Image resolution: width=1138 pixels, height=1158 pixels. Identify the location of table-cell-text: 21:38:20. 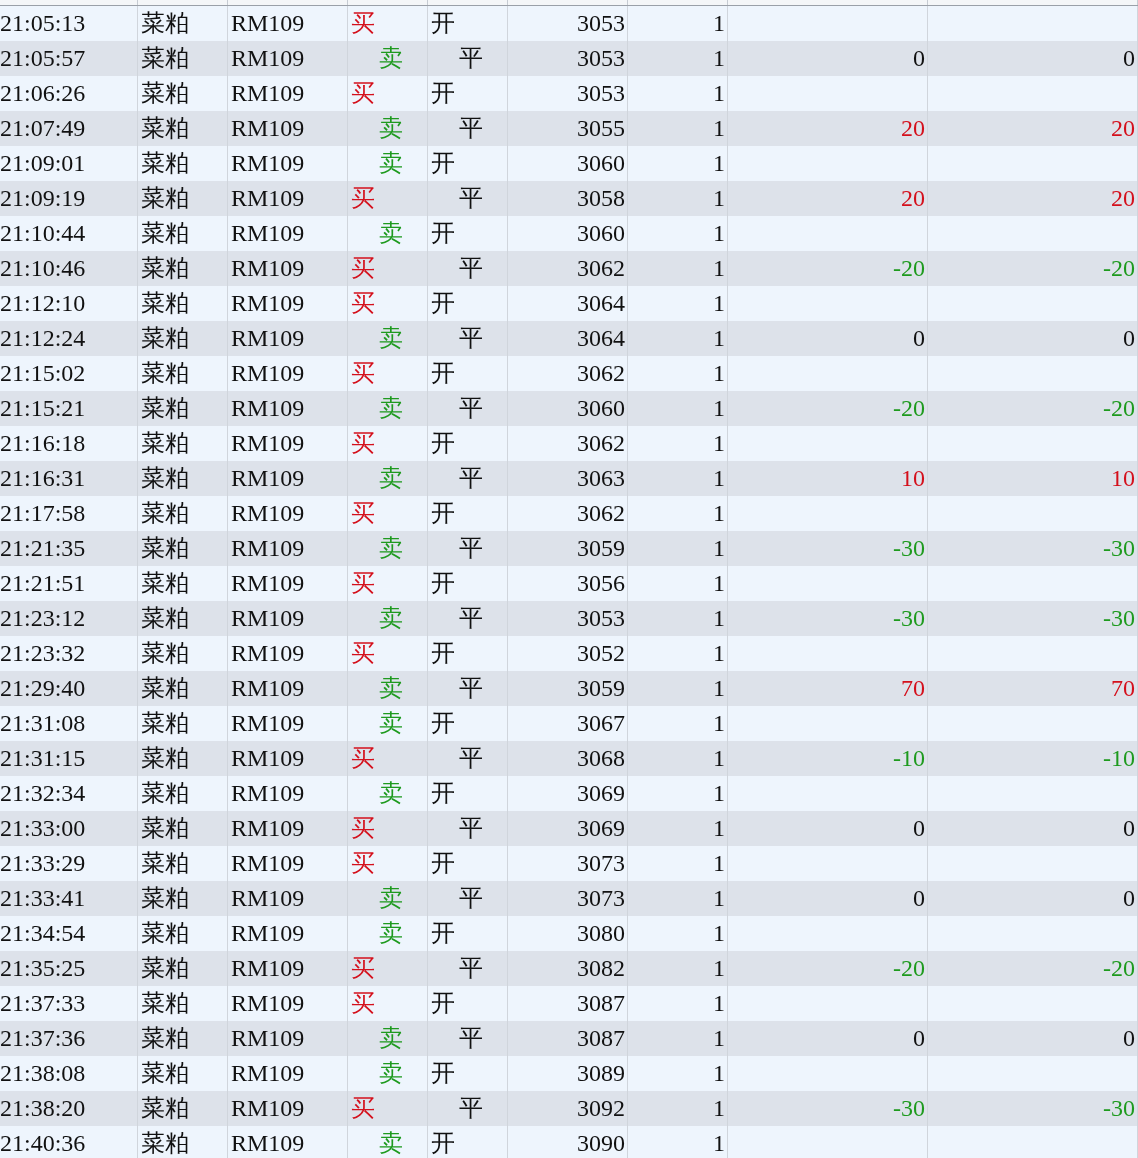
(43, 1108).